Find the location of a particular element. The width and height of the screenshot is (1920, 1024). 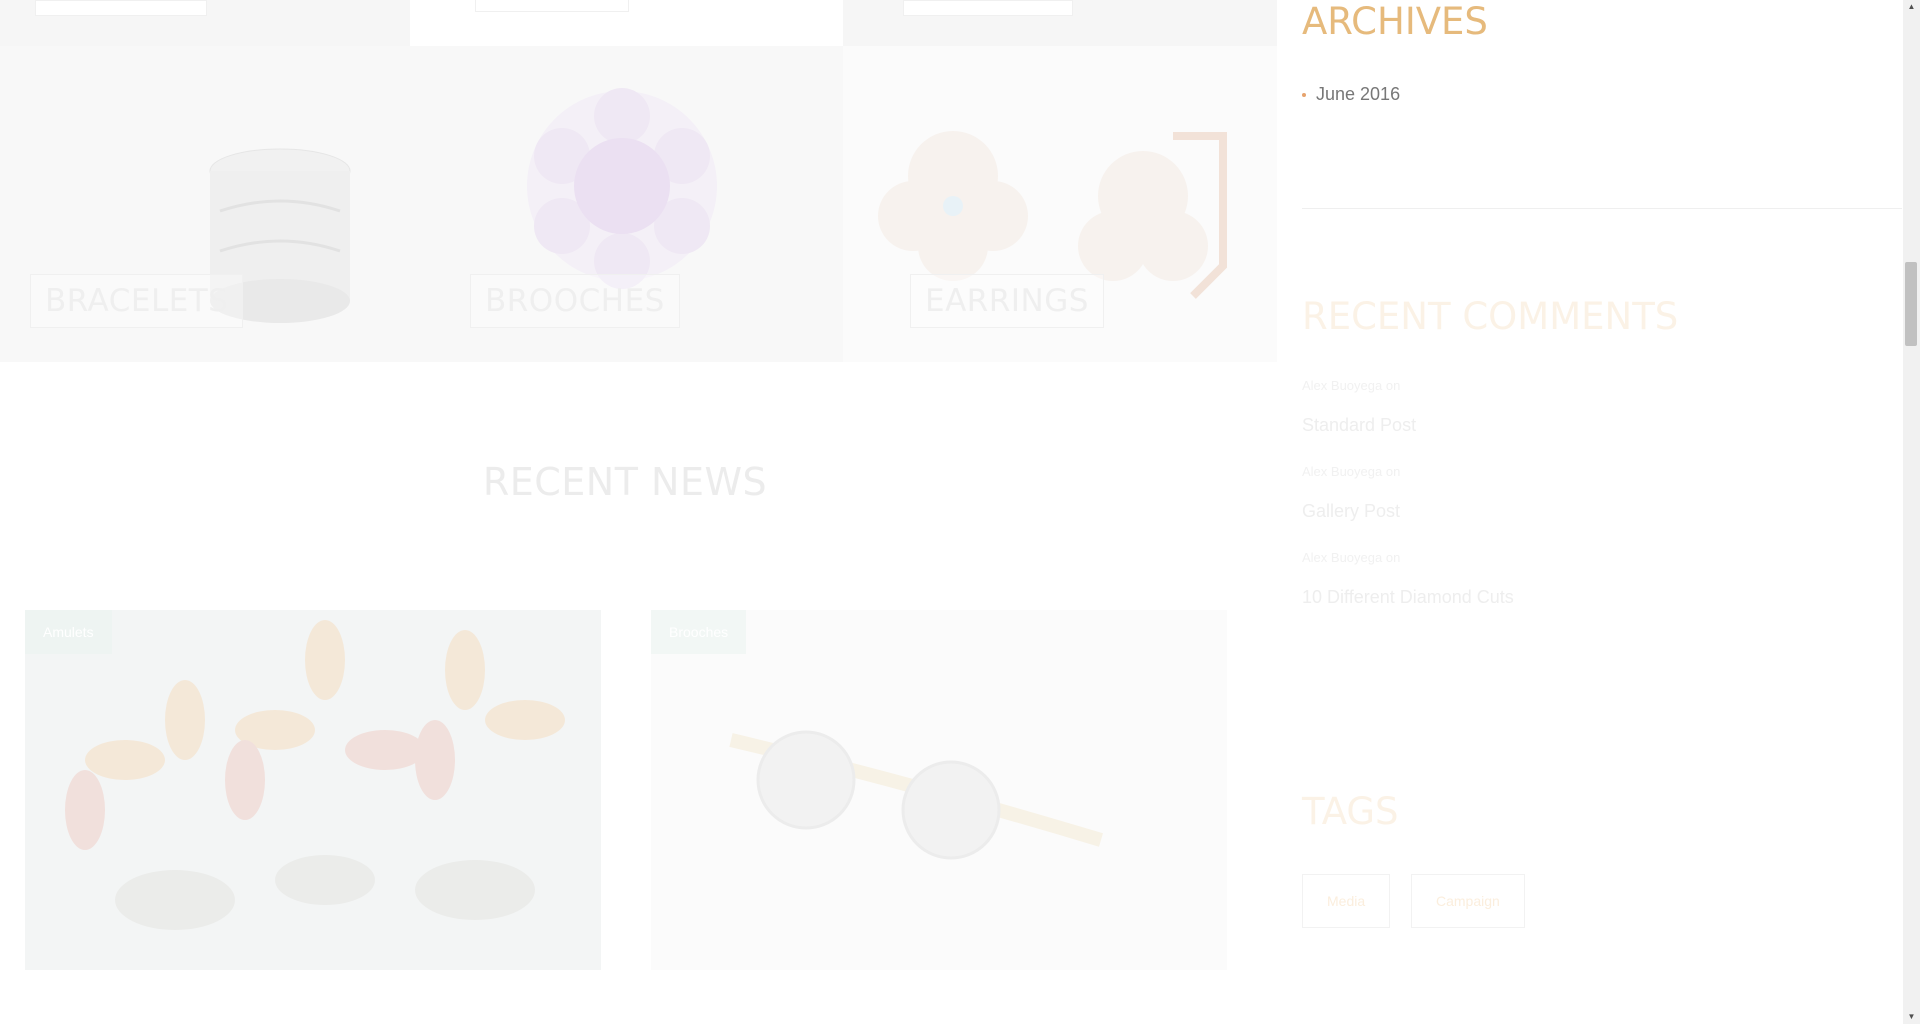

category-tile-earrings: EARRINGS is located at coordinates (1060, 204).